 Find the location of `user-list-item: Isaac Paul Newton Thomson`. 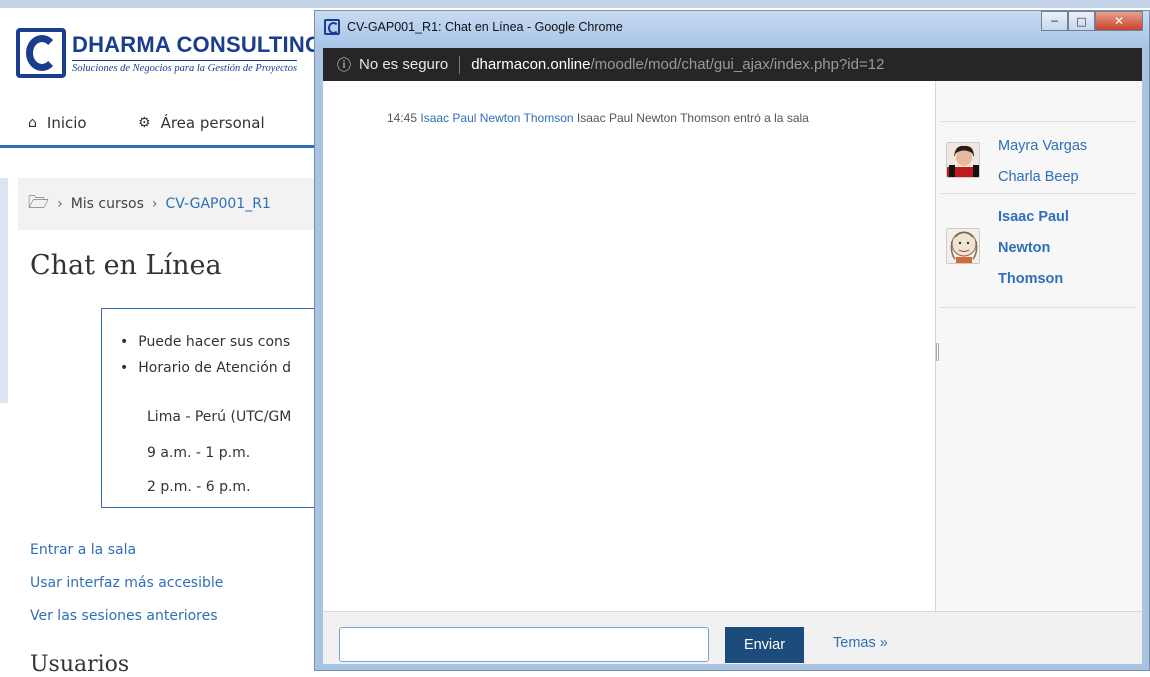

user-list-item: Isaac Paul Newton Thomson is located at coordinates (1038, 250).